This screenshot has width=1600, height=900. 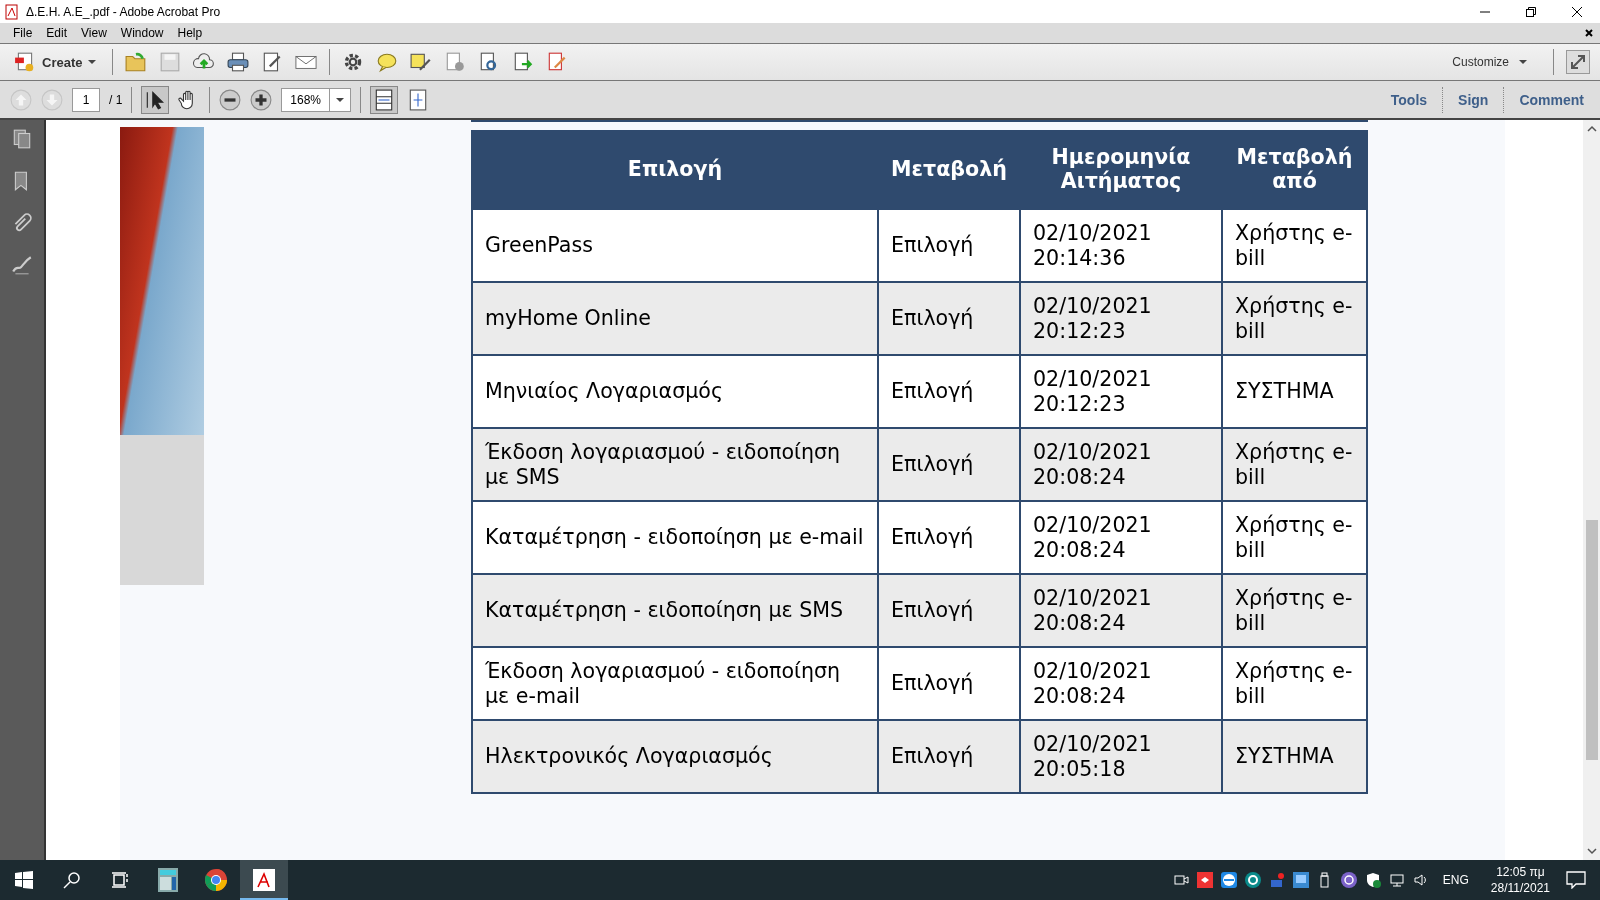 I want to click on signature-icon, so click(x=22, y=265).